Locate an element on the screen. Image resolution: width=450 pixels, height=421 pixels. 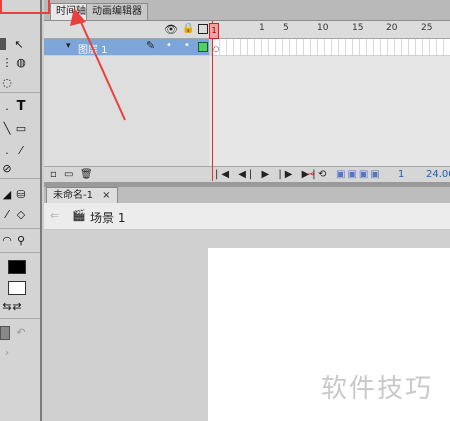
new-layer-icon: ▫ is located at coordinates (53, 174).